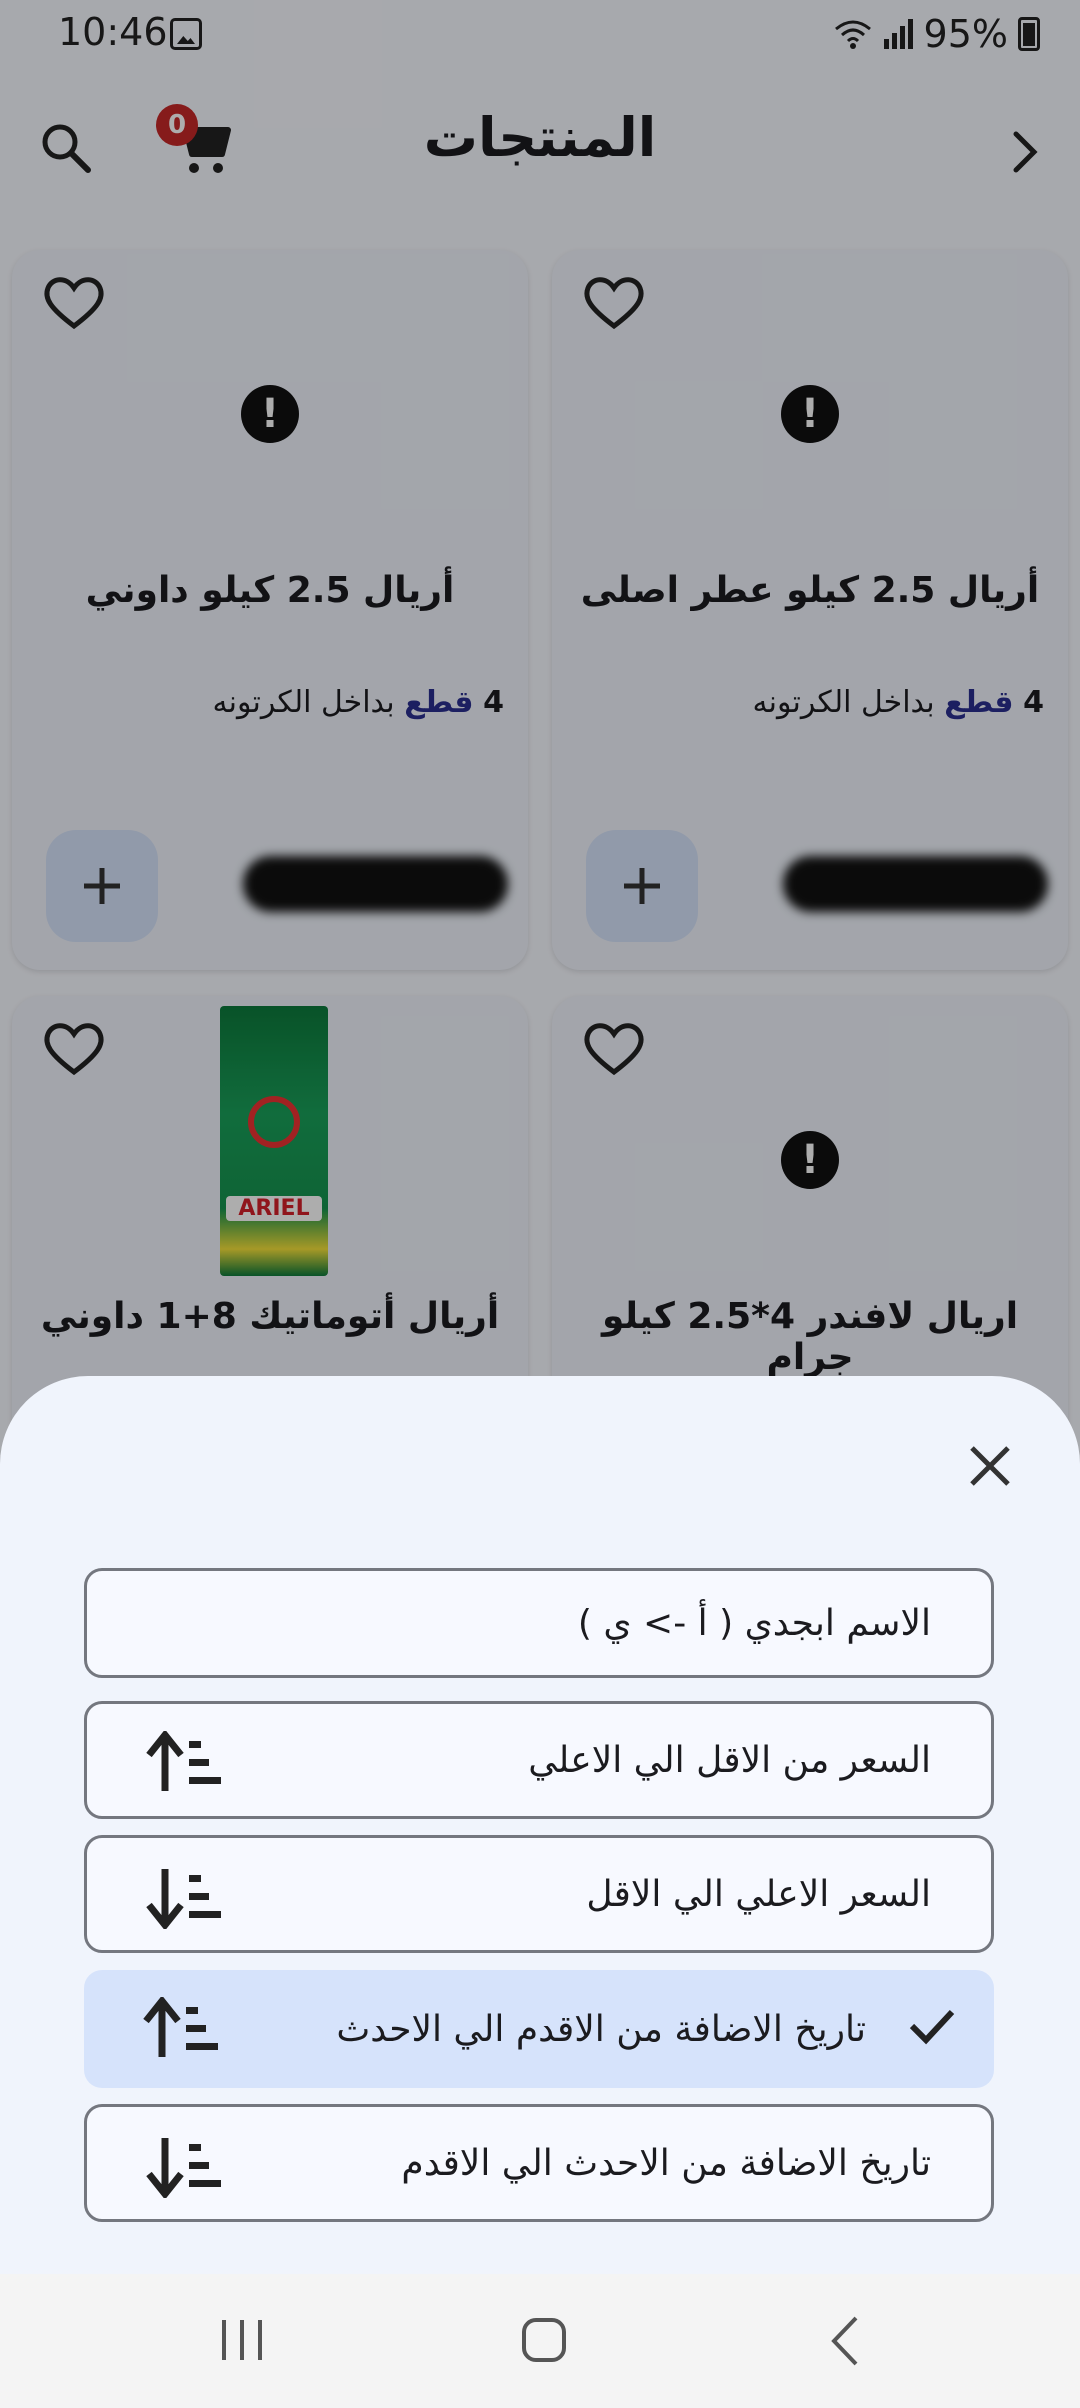  I want to click on check-icon, so click(932, 2027).